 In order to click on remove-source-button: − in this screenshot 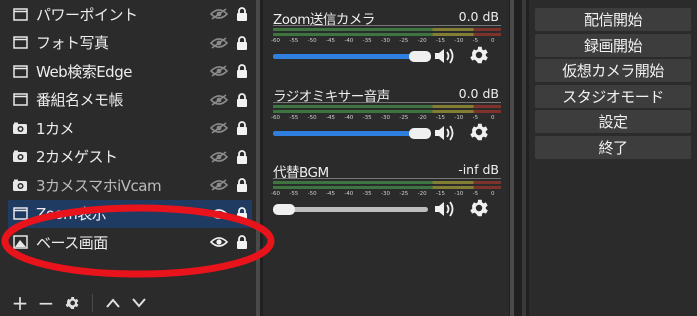, I will do `click(46, 303)`.